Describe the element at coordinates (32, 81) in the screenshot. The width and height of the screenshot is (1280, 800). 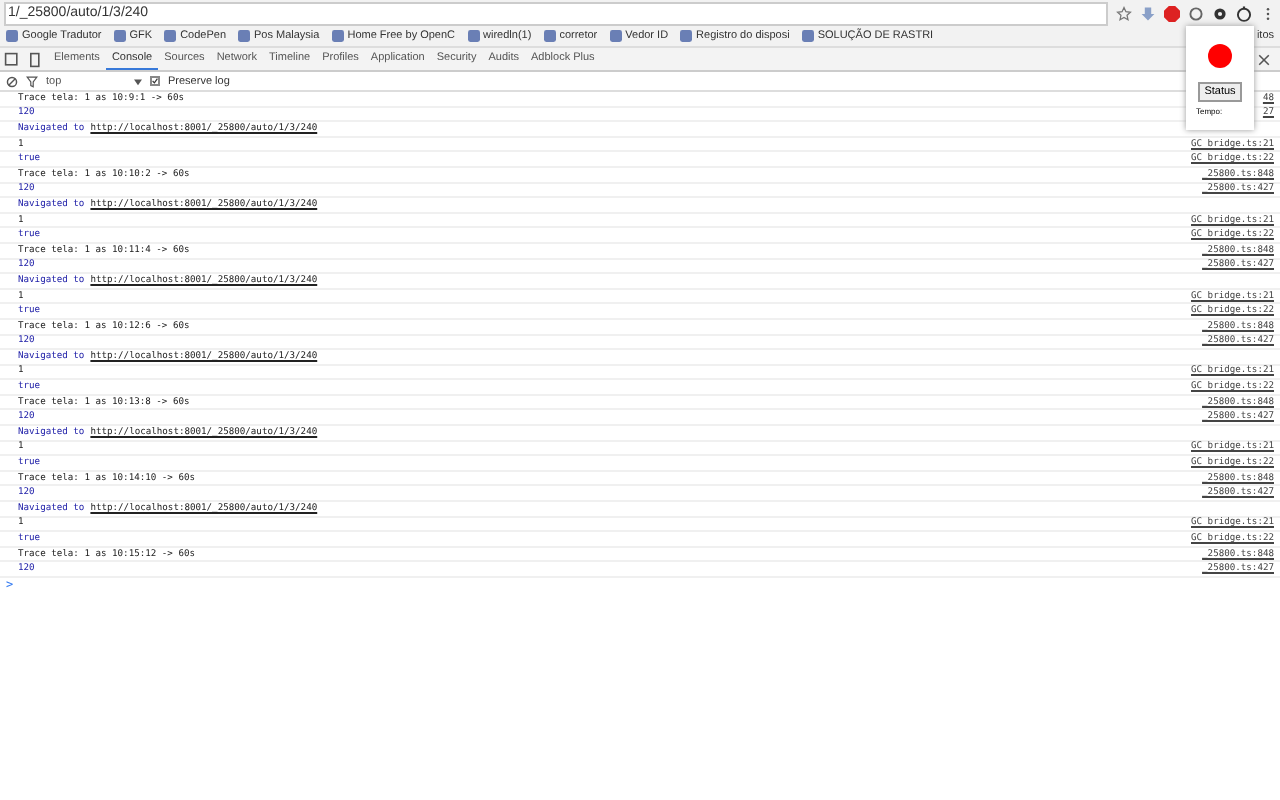
I see `filter-icon` at that location.